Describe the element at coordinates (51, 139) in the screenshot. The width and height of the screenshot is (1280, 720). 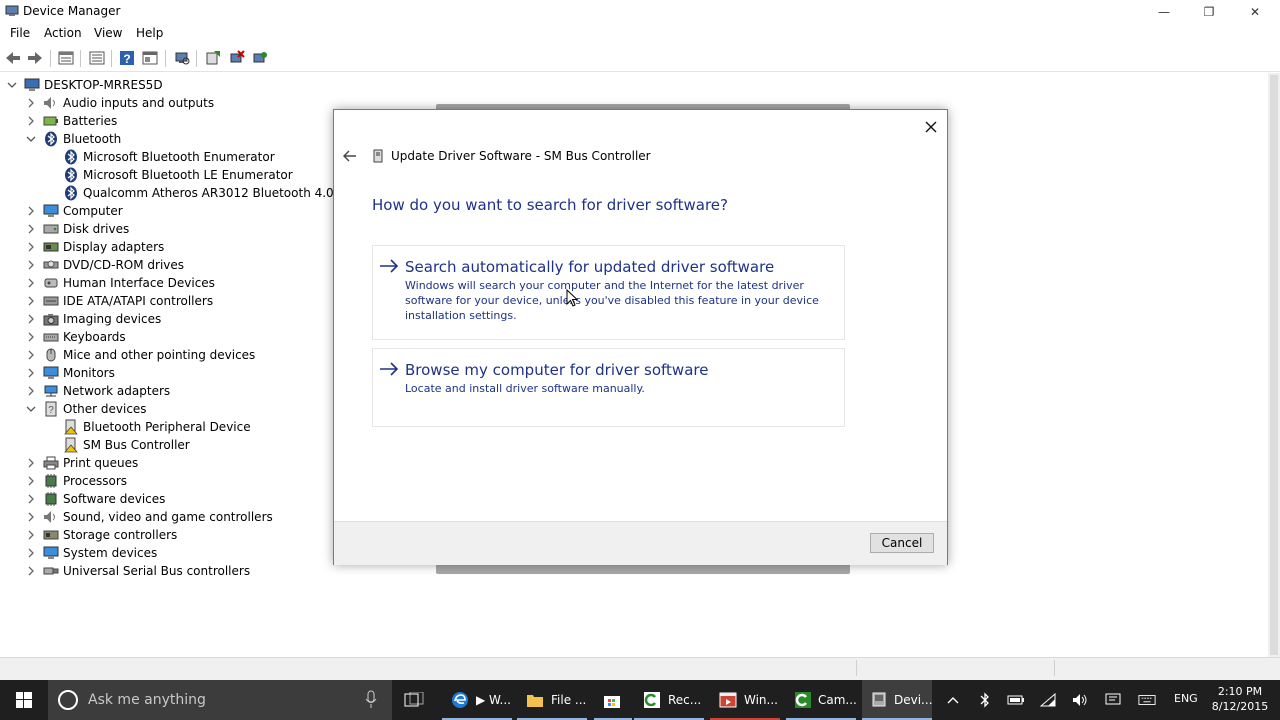
I see `bluetooth-icon` at that location.